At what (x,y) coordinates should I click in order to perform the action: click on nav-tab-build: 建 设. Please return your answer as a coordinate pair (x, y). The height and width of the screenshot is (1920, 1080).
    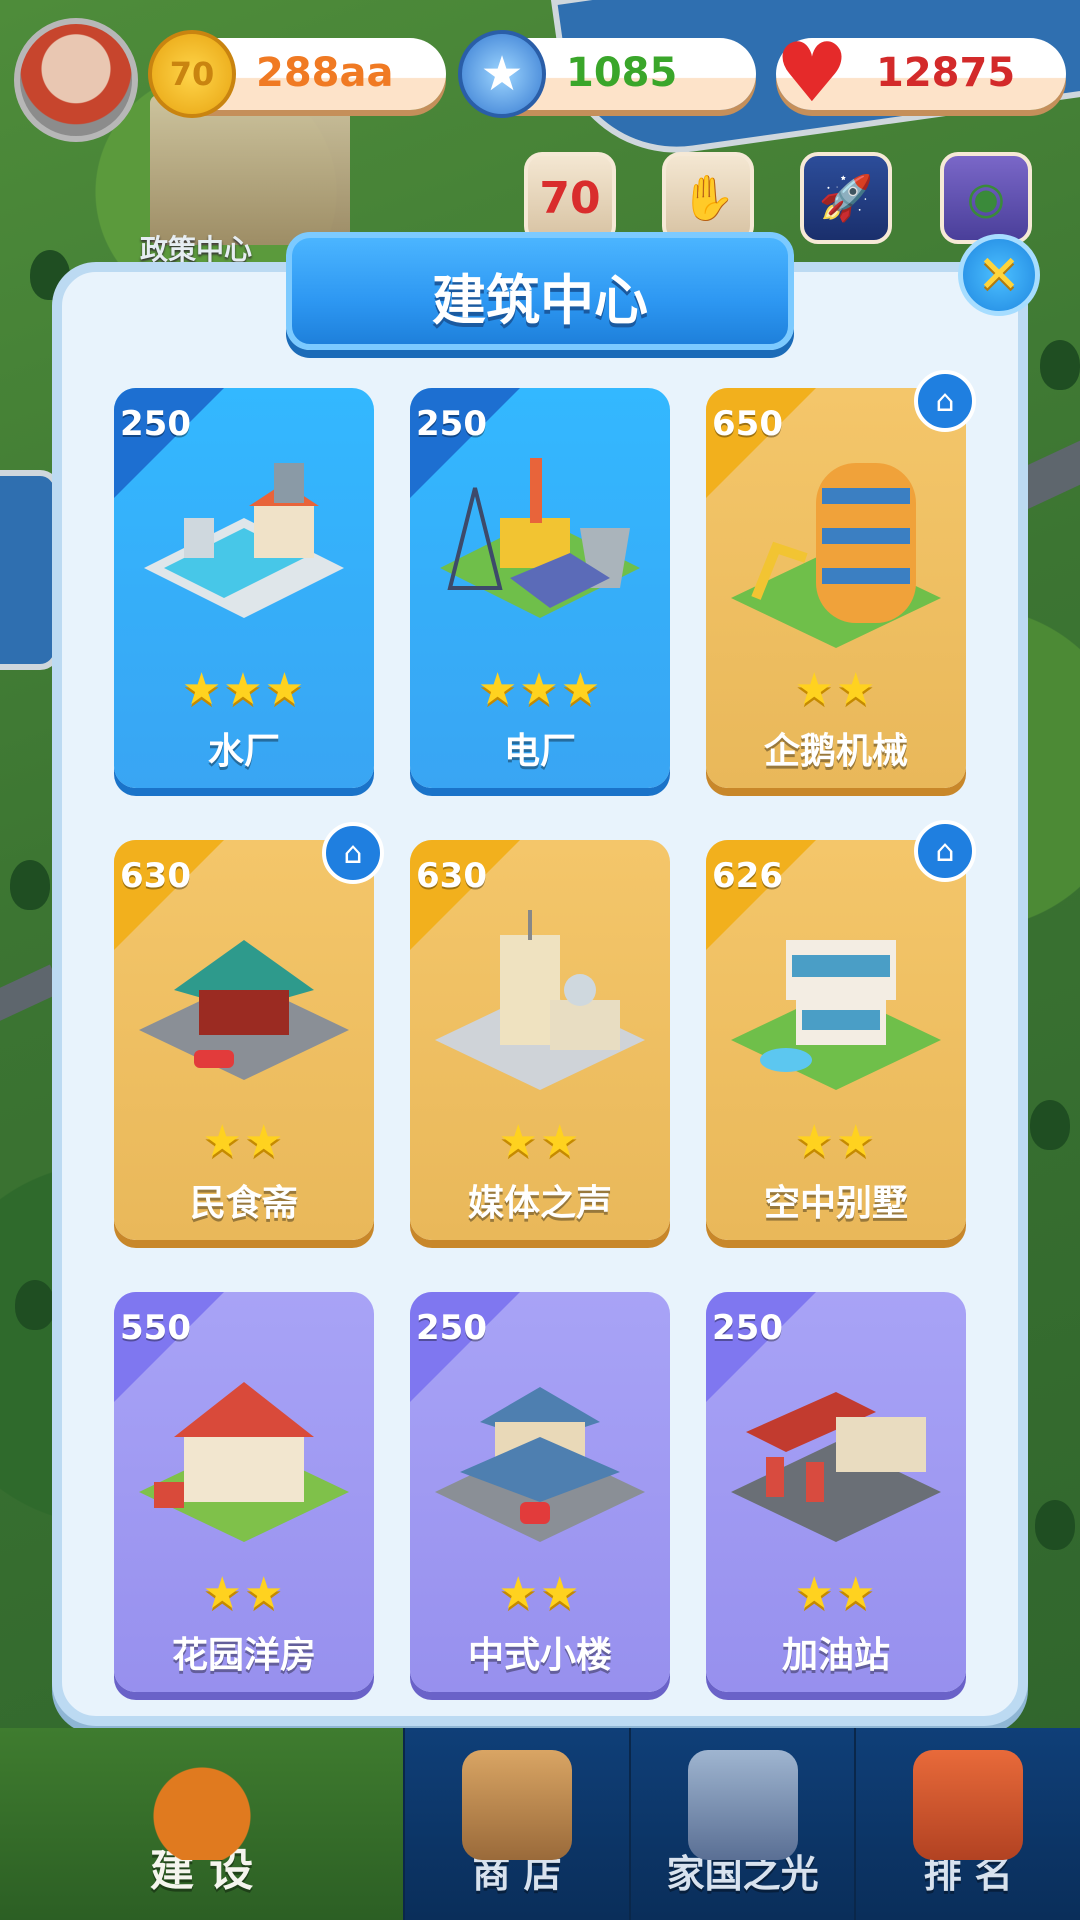
    Looking at the image, I should click on (202, 1824).